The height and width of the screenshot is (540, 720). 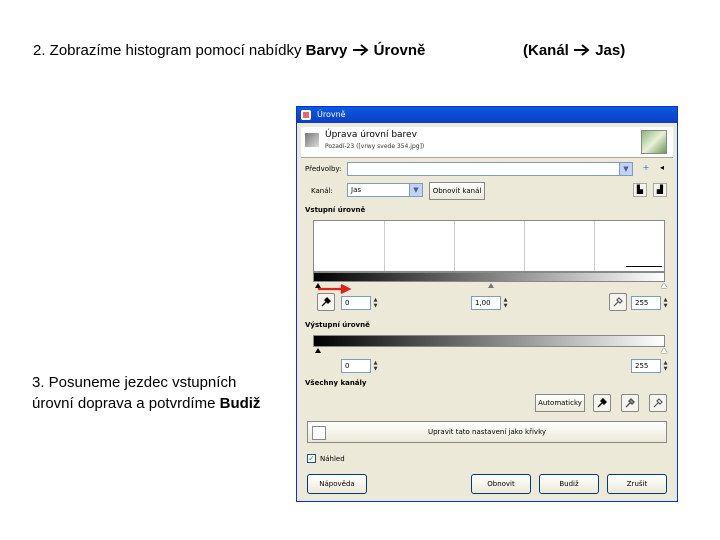 I want to click on levels-icon, so click(x=312, y=140).